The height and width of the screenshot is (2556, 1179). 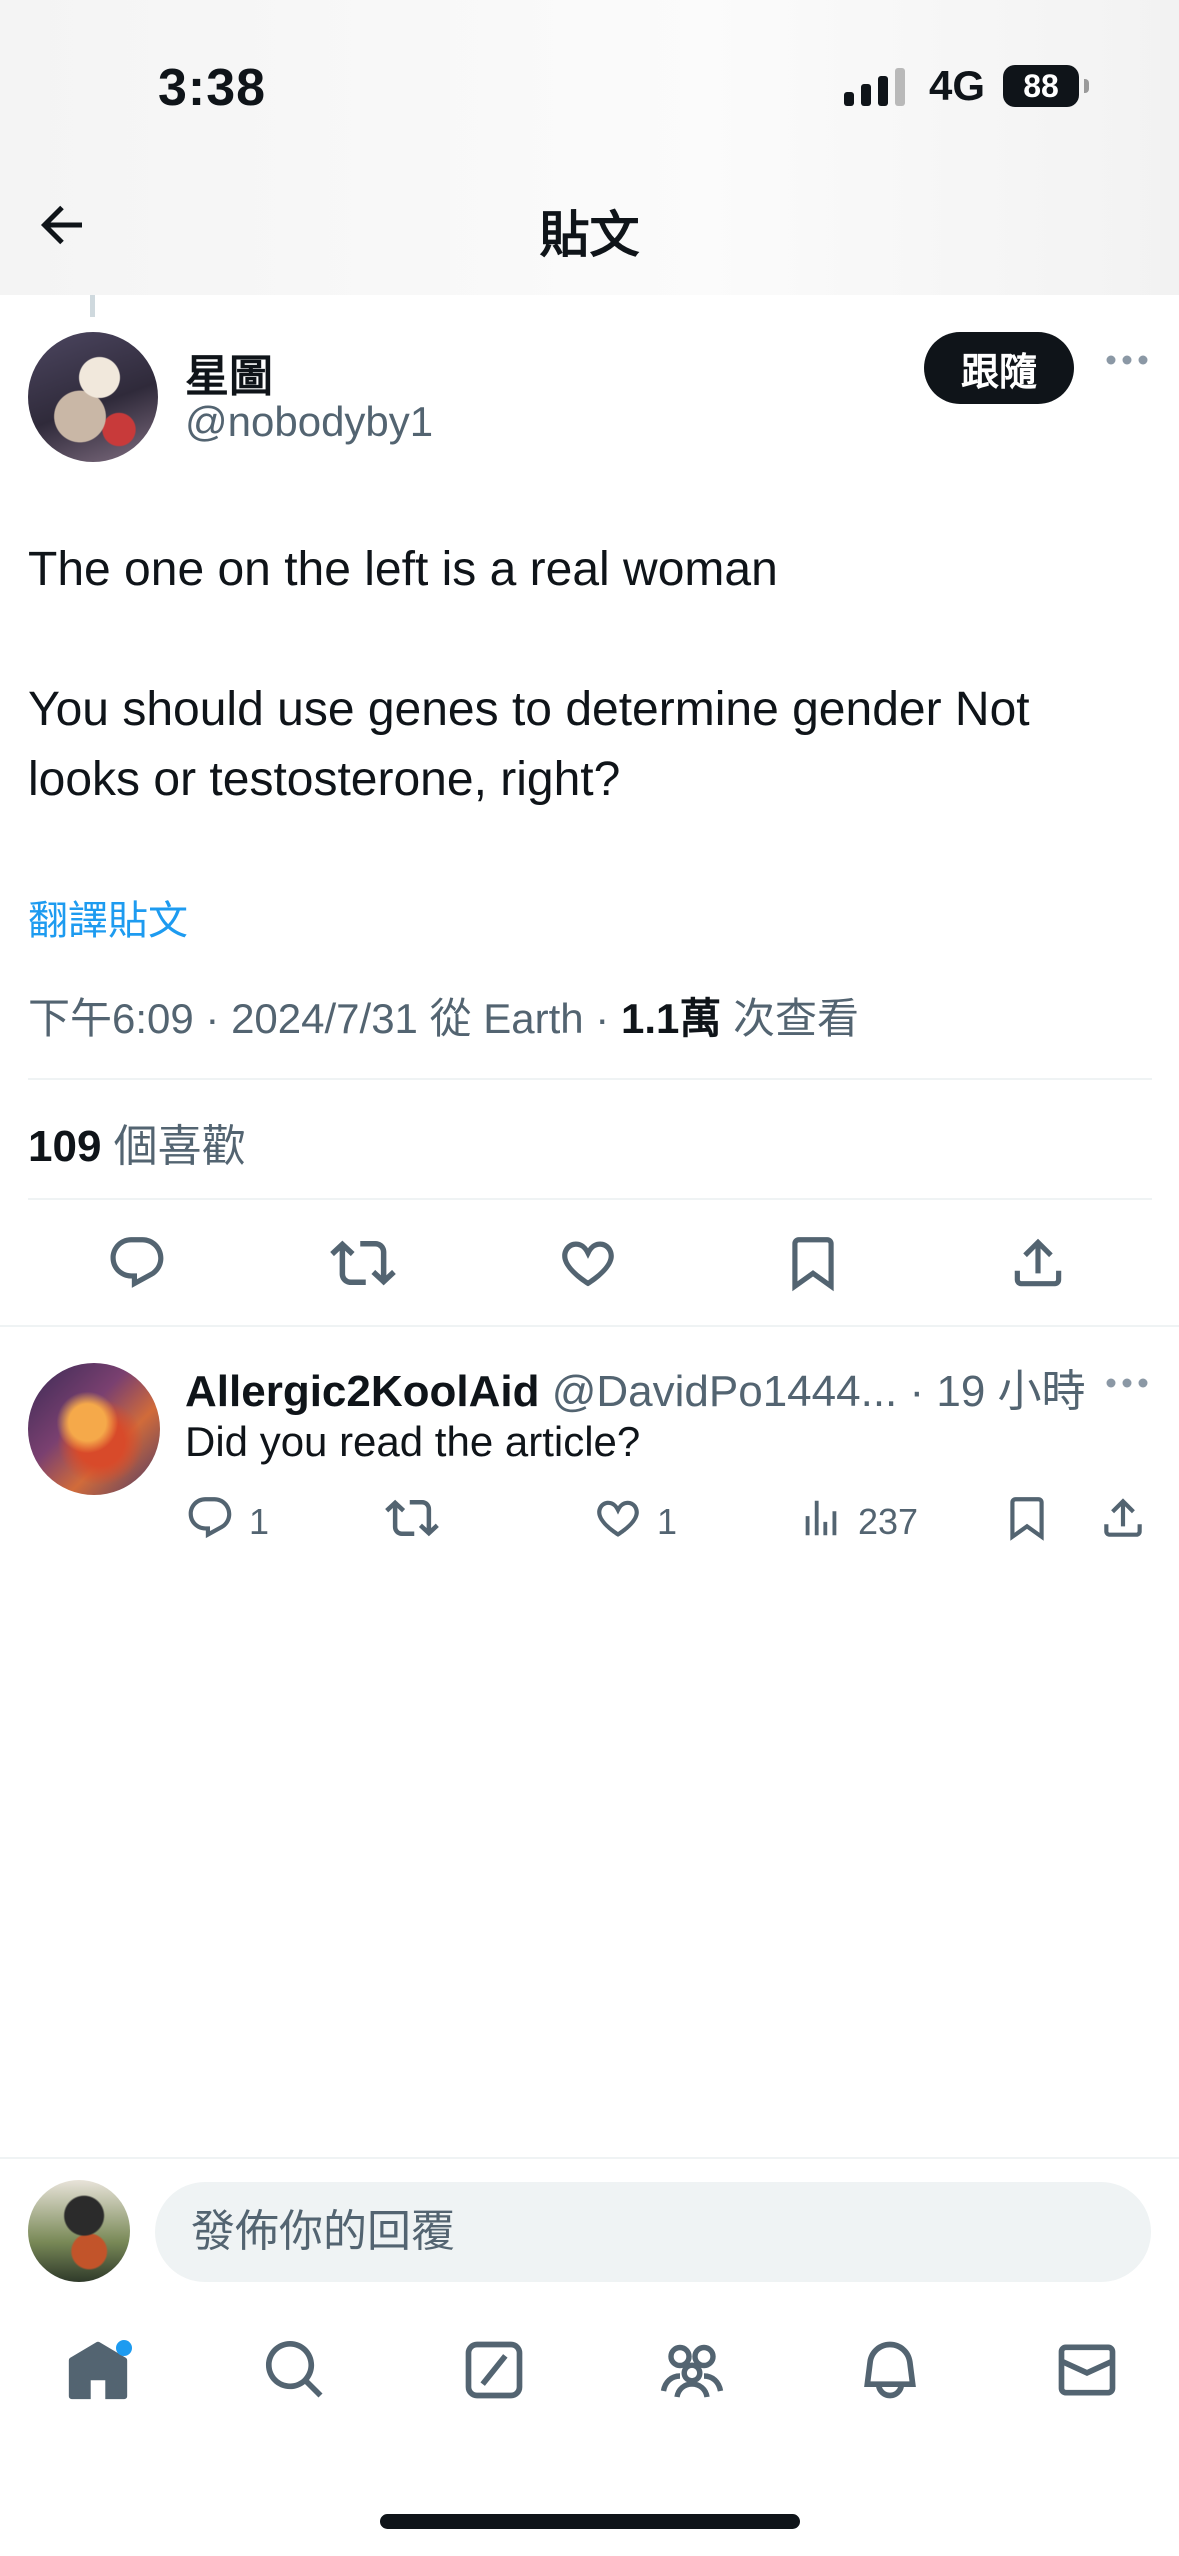 I want to click on messages-icon, so click(x=1087, y=2370).